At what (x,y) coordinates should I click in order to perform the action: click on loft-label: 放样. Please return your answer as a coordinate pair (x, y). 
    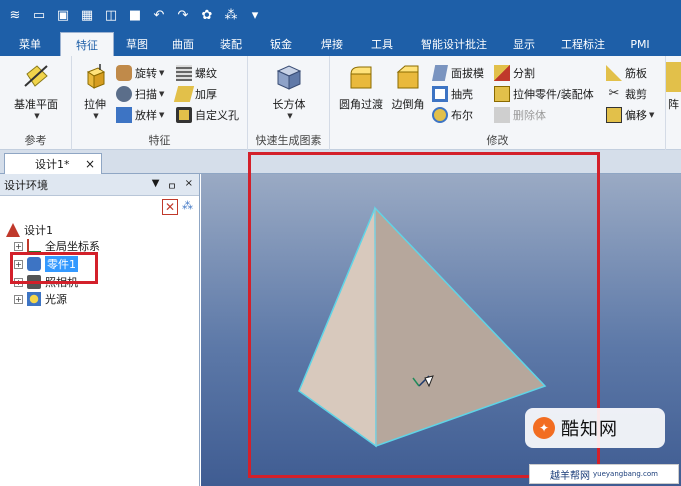
    Looking at the image, I should click on (146, 115).